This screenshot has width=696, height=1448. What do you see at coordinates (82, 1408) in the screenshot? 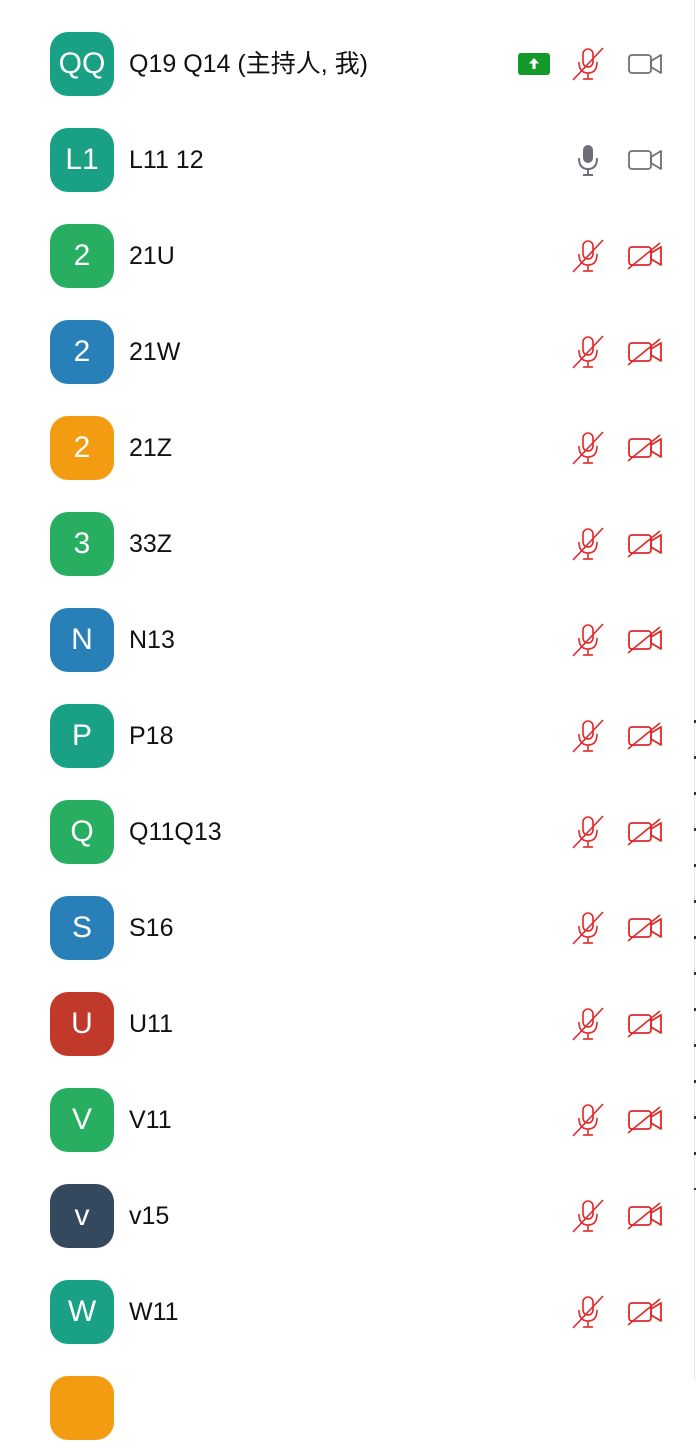
I see `participant-avatar` at bounding box center [82, 1408].